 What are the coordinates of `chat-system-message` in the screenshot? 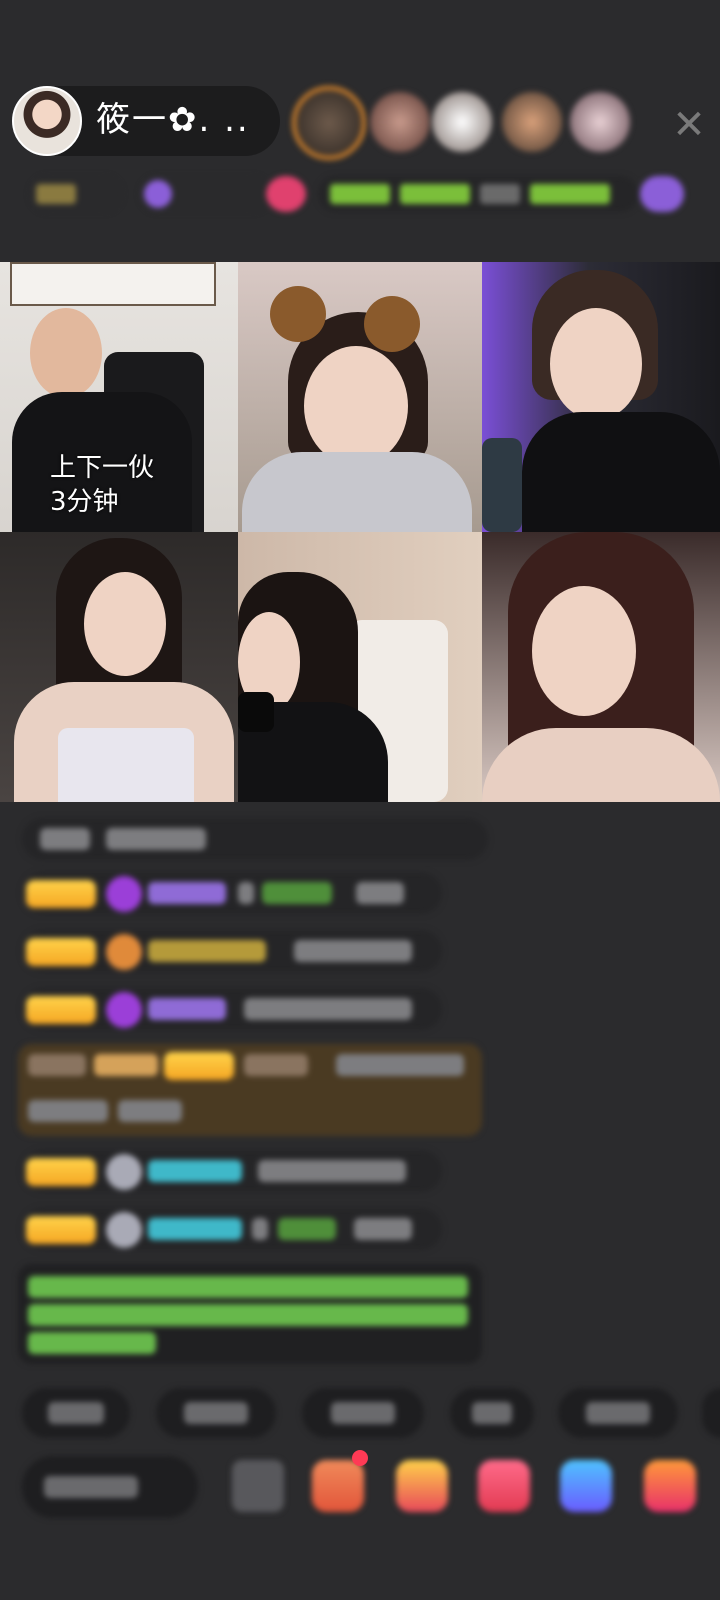 It's located at (255, 839).